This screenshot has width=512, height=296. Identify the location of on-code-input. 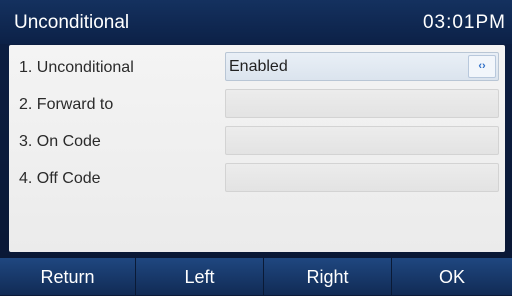
(362, 140).